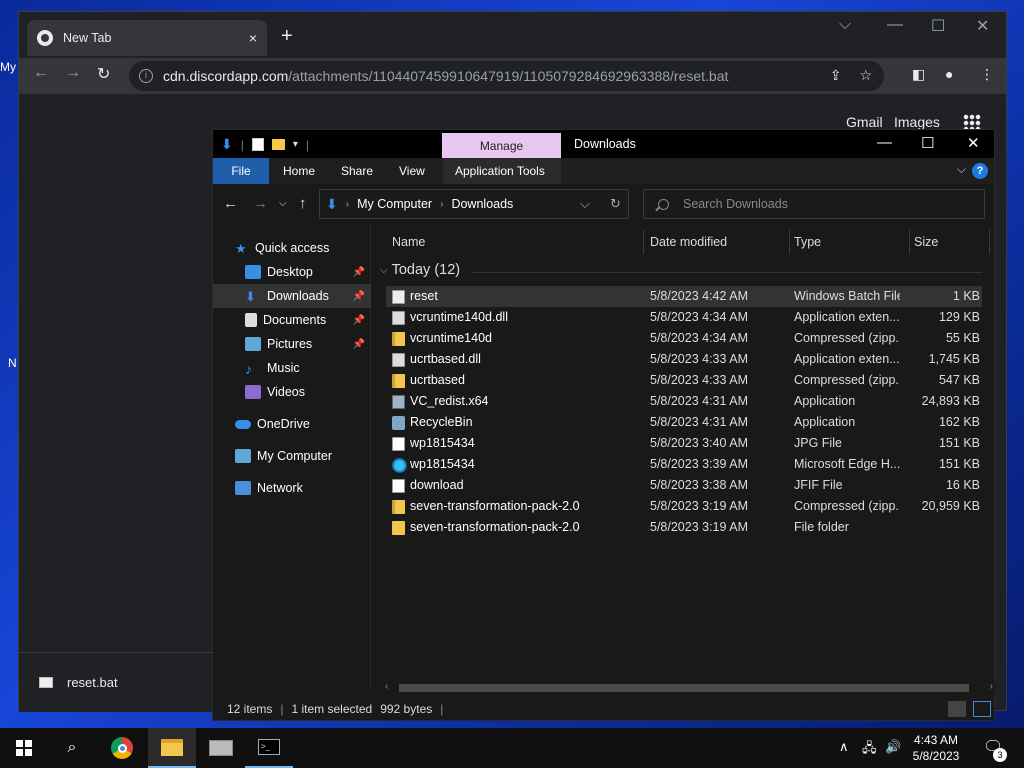 The image size is (1024, 768). I want to click on nav-music: ♪ Music, so click(292, 368).